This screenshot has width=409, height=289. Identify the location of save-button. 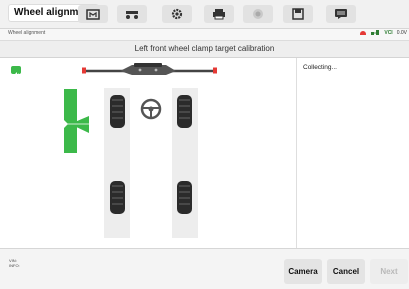
(298, 14).